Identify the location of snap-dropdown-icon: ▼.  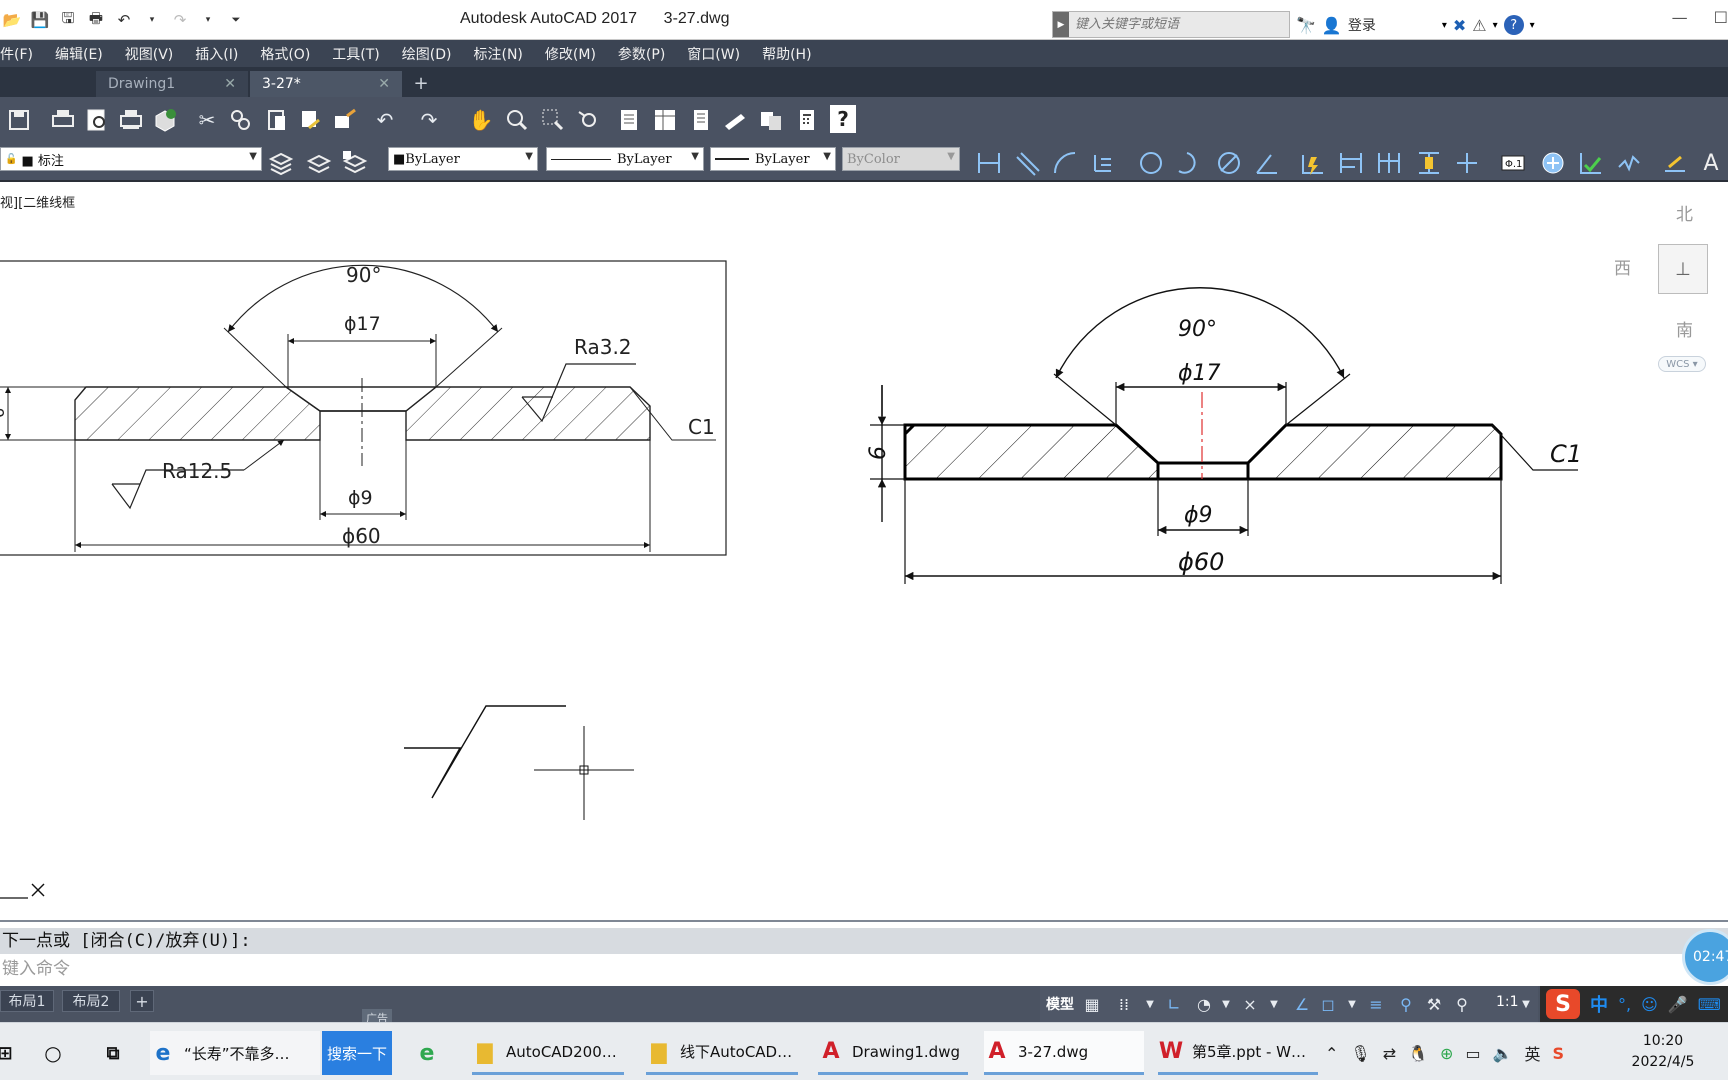
(1150, 1004).